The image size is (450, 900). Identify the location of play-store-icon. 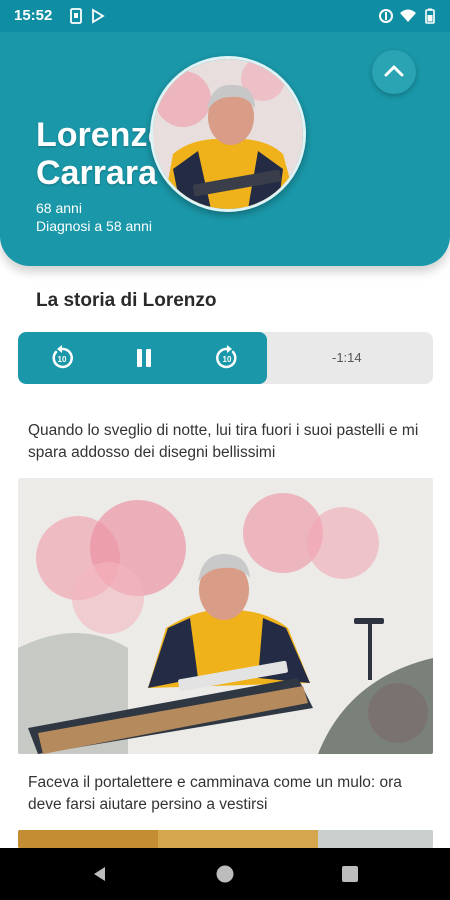
(98, 16).